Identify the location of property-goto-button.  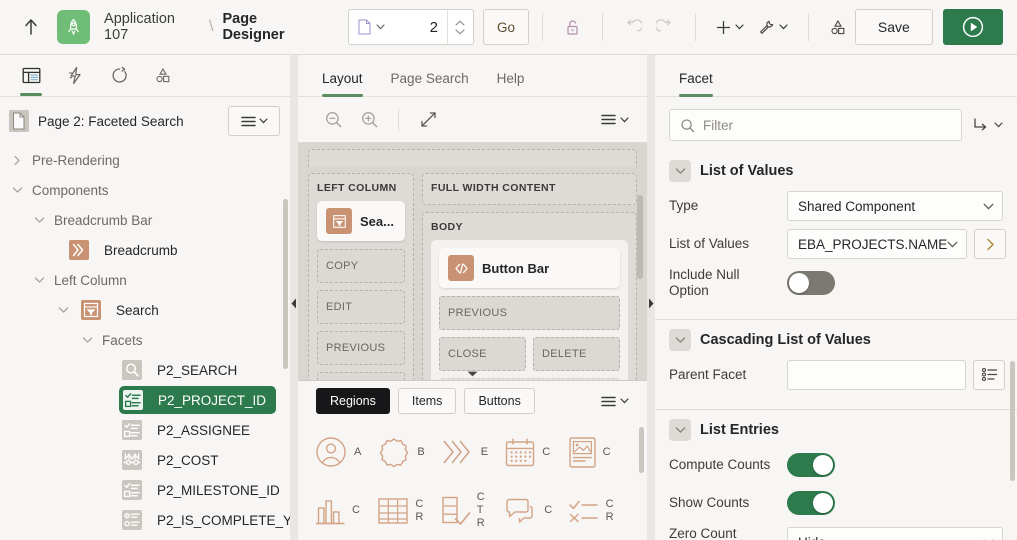
(987, 125).